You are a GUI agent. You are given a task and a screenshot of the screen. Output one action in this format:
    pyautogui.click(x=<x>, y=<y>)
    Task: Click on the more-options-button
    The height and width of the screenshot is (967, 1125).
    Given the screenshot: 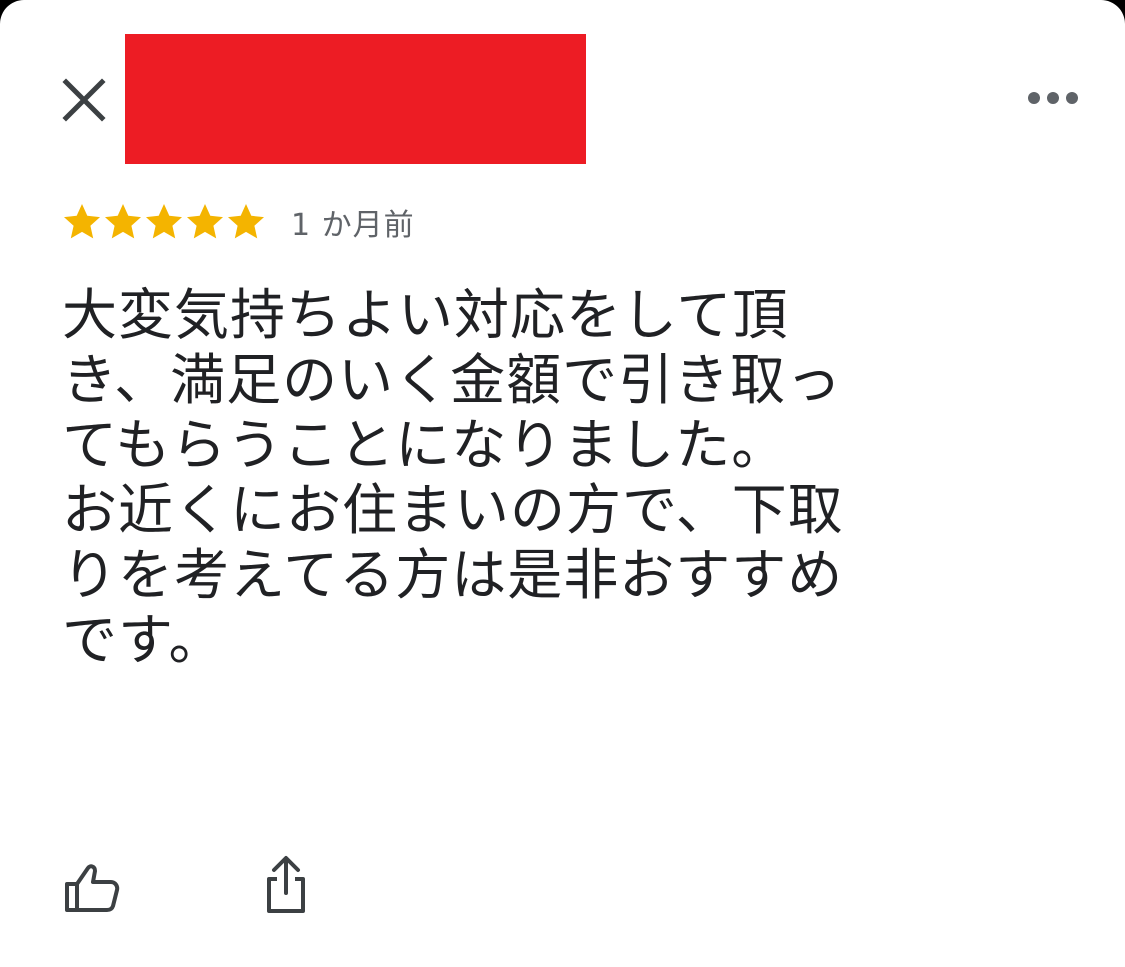 What is the action you would take?
    pyautogui.click(x=1053, y=98)
    